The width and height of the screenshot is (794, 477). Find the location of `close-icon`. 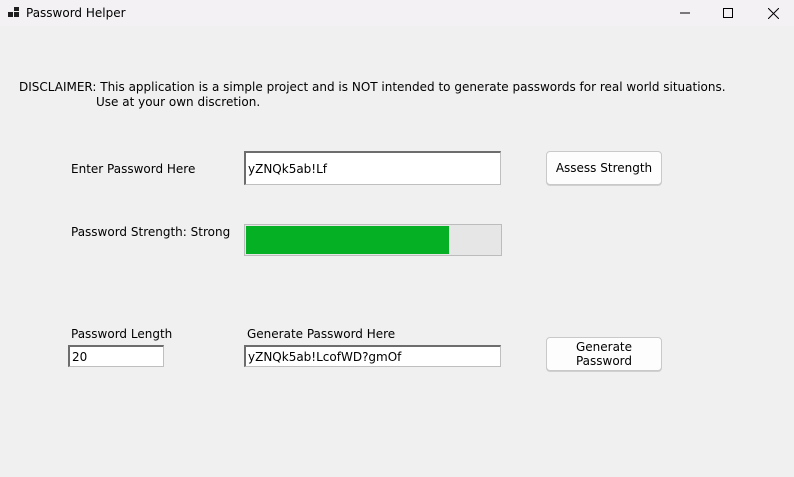

close-icon is located at coordinates (773, 13).